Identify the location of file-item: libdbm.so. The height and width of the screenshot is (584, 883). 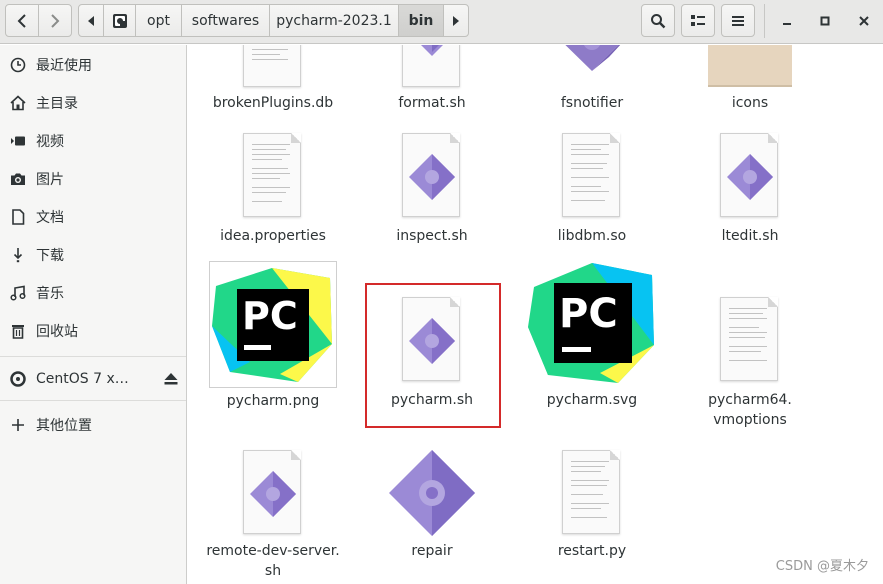
(592, 190).